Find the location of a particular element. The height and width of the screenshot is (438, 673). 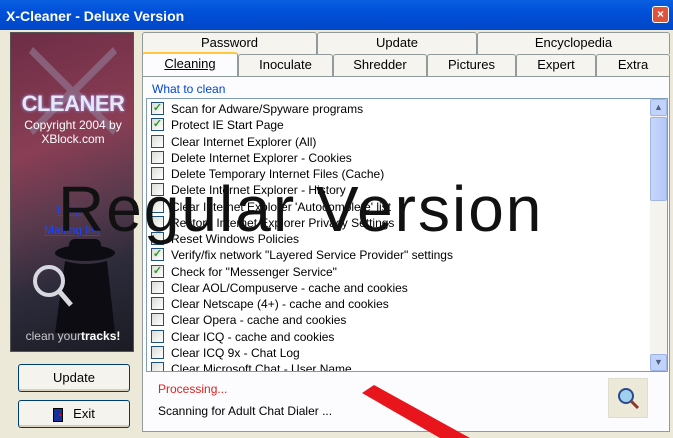

scroll-thumb is located at coordinates (658, 159).